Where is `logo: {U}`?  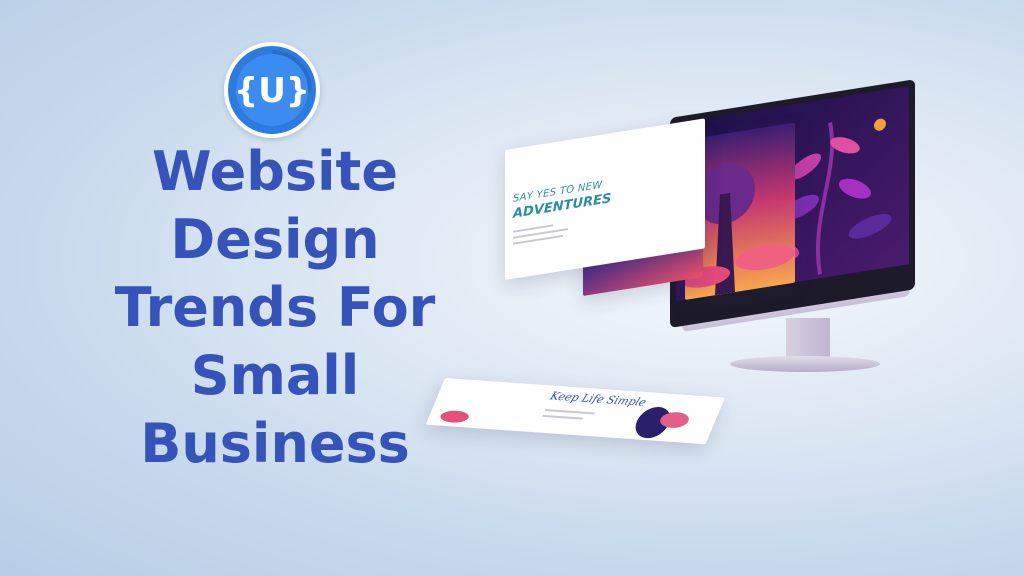
logo: {U} is located at coordinates (272, 90).